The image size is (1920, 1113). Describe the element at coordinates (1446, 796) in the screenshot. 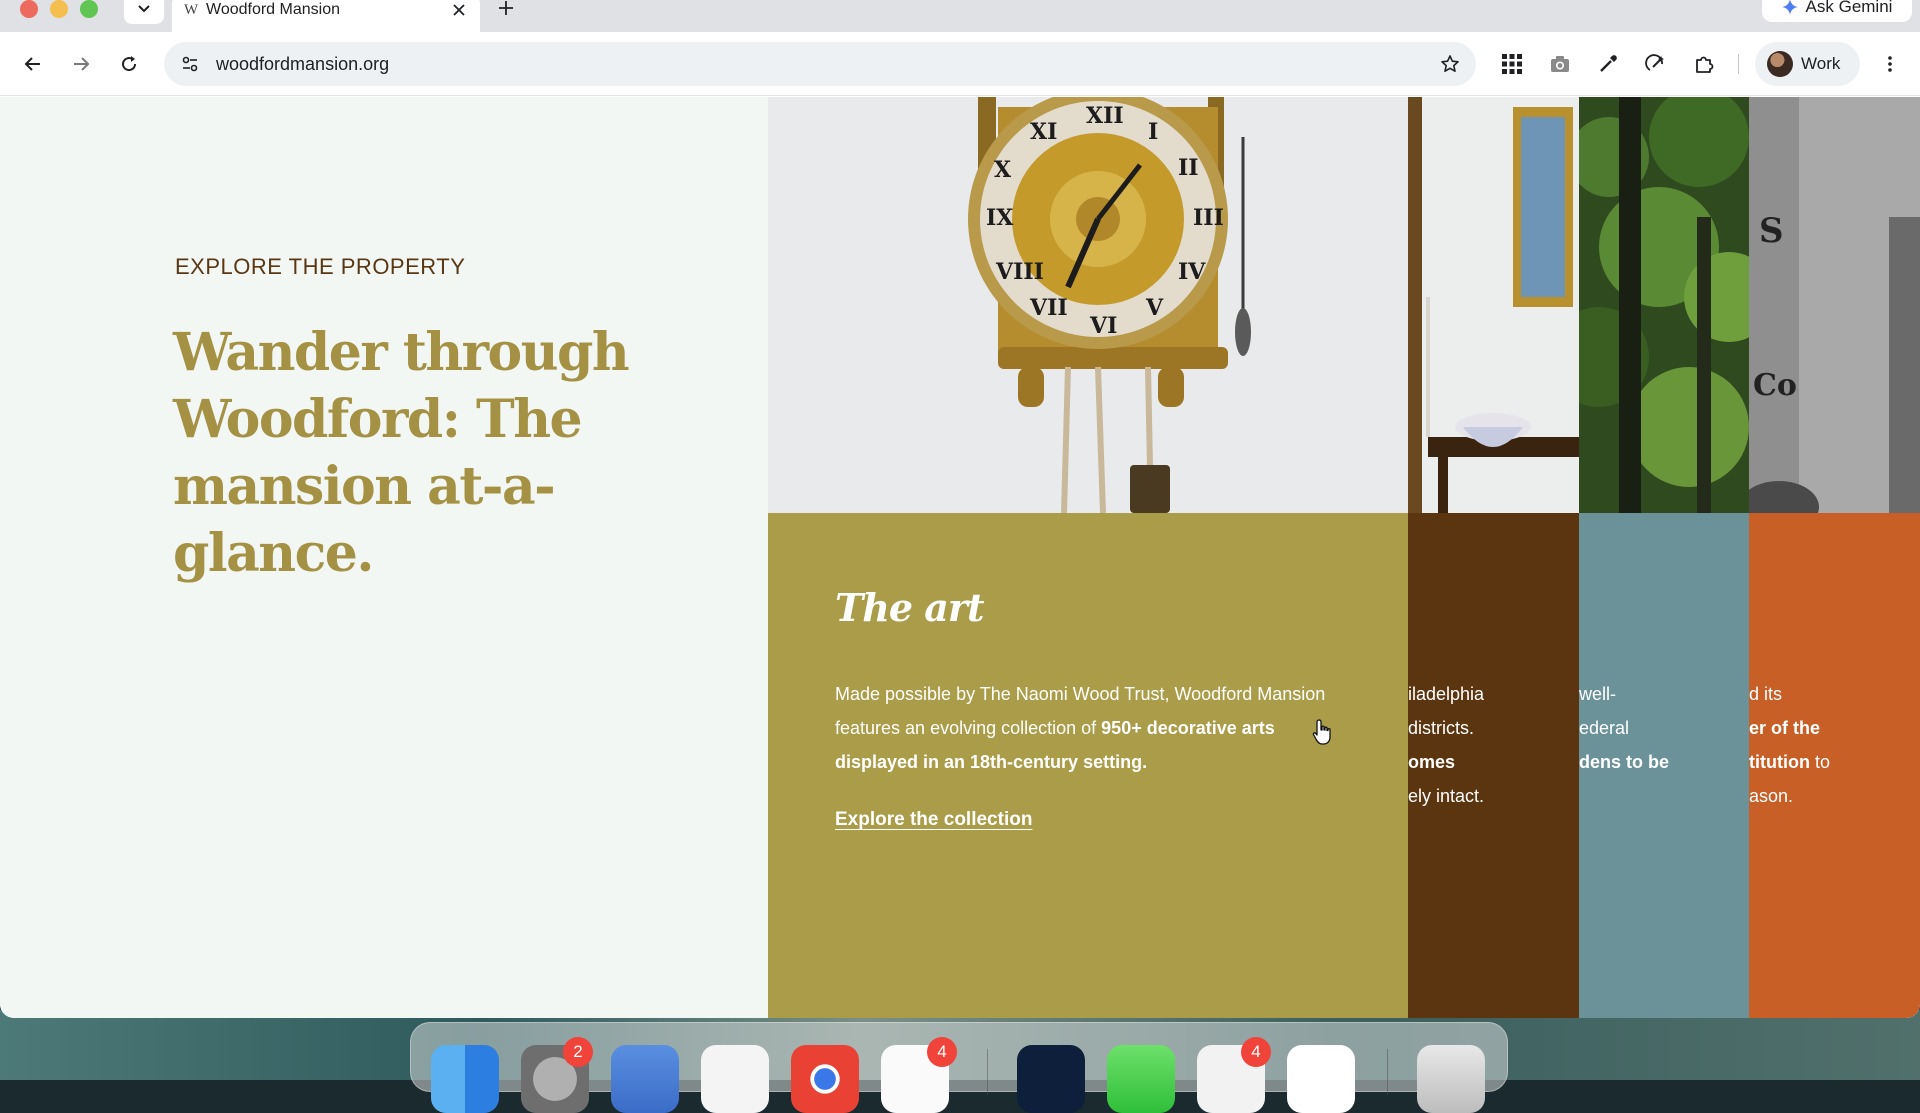

I see `panel-interiors-line: ely intact.` at that location.